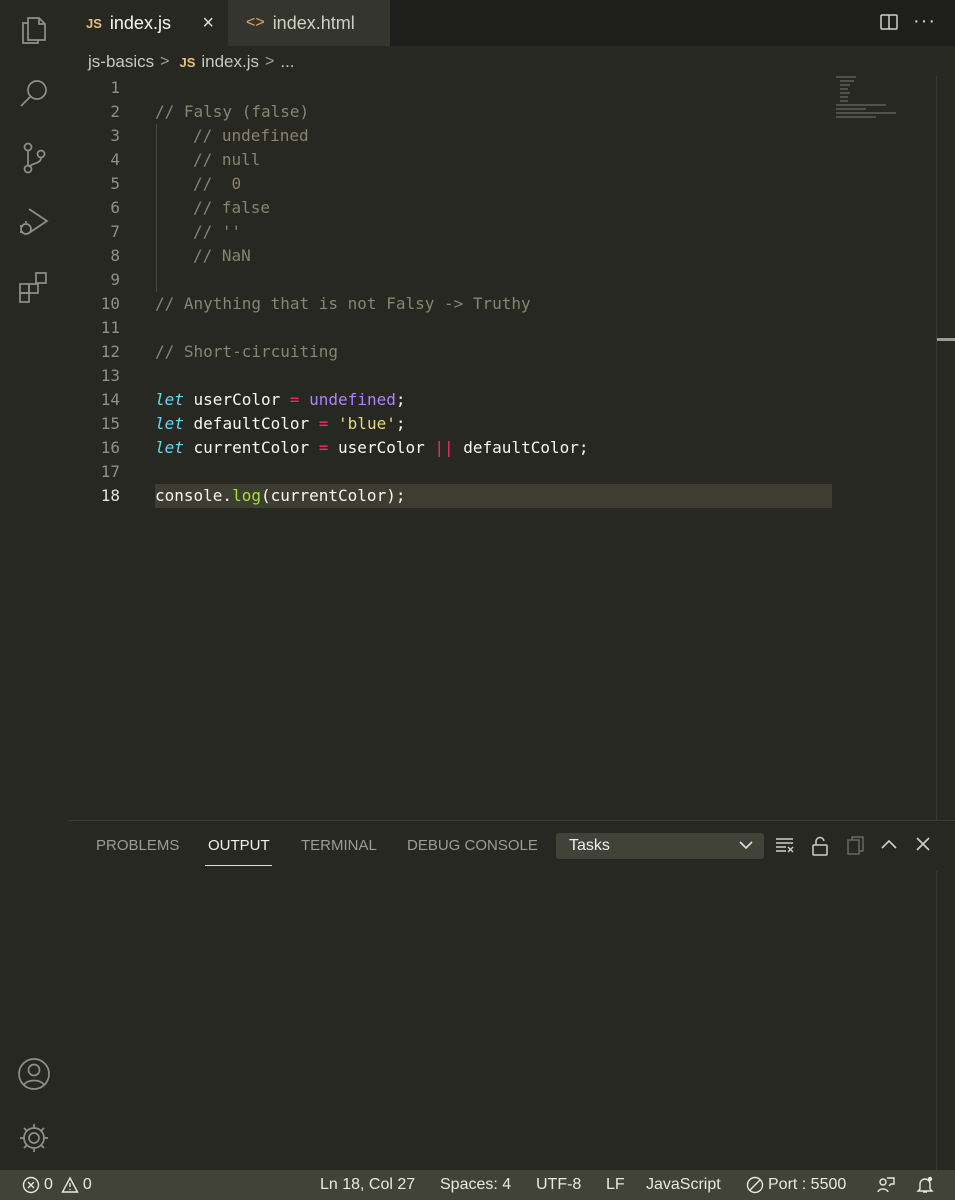 This screenshot has height=1200, width=955. I want to click on more-actions-icon: ···, so click(924, 21).